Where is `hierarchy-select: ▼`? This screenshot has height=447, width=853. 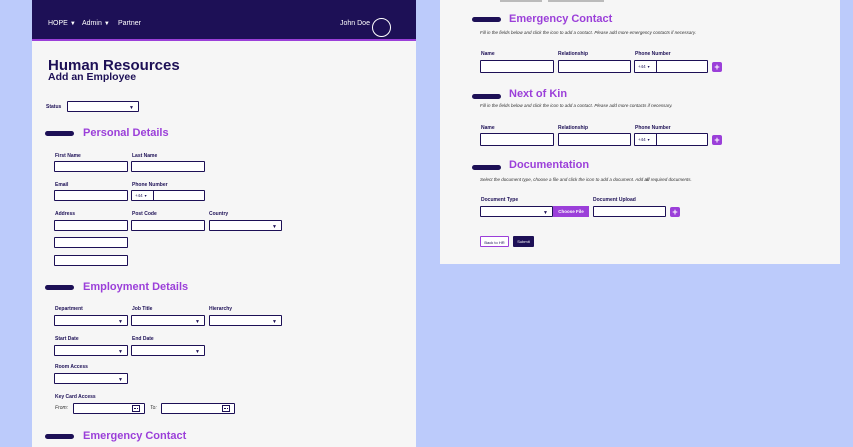
hierarchy-select: ▼ is located at coordinates (245, 320).